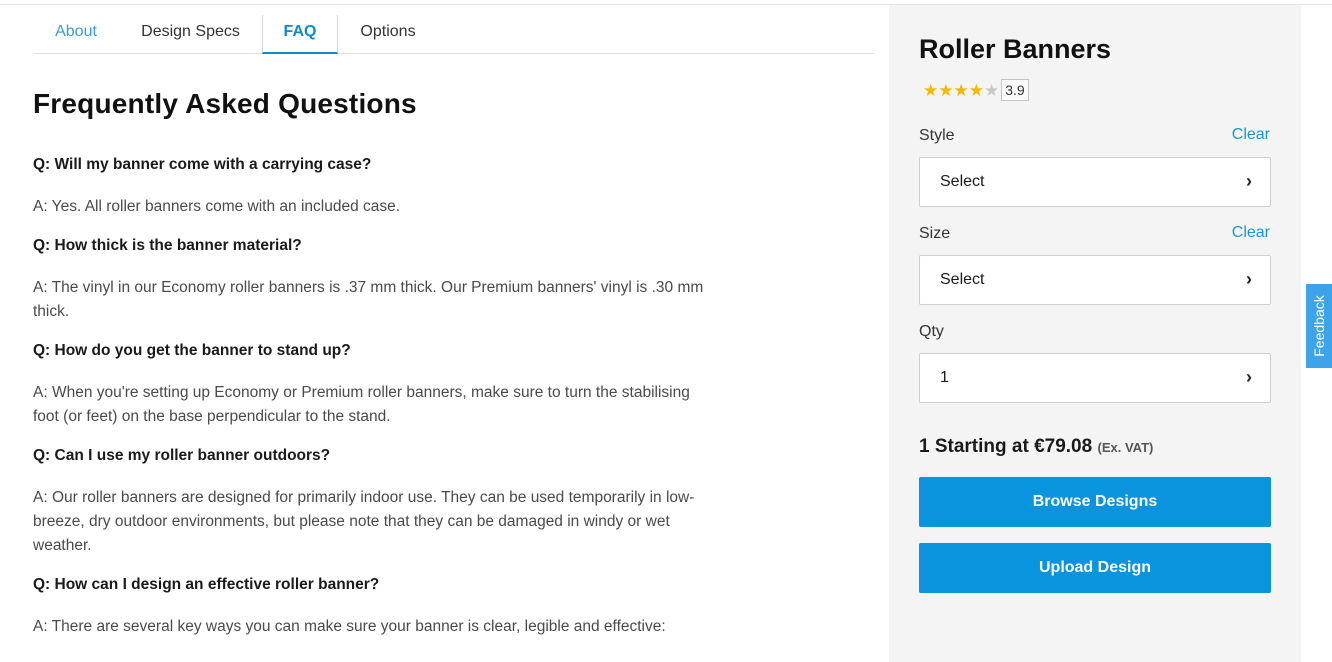  I want to click on faq-heading: Frequently Asked Questions, so click(225, 103).